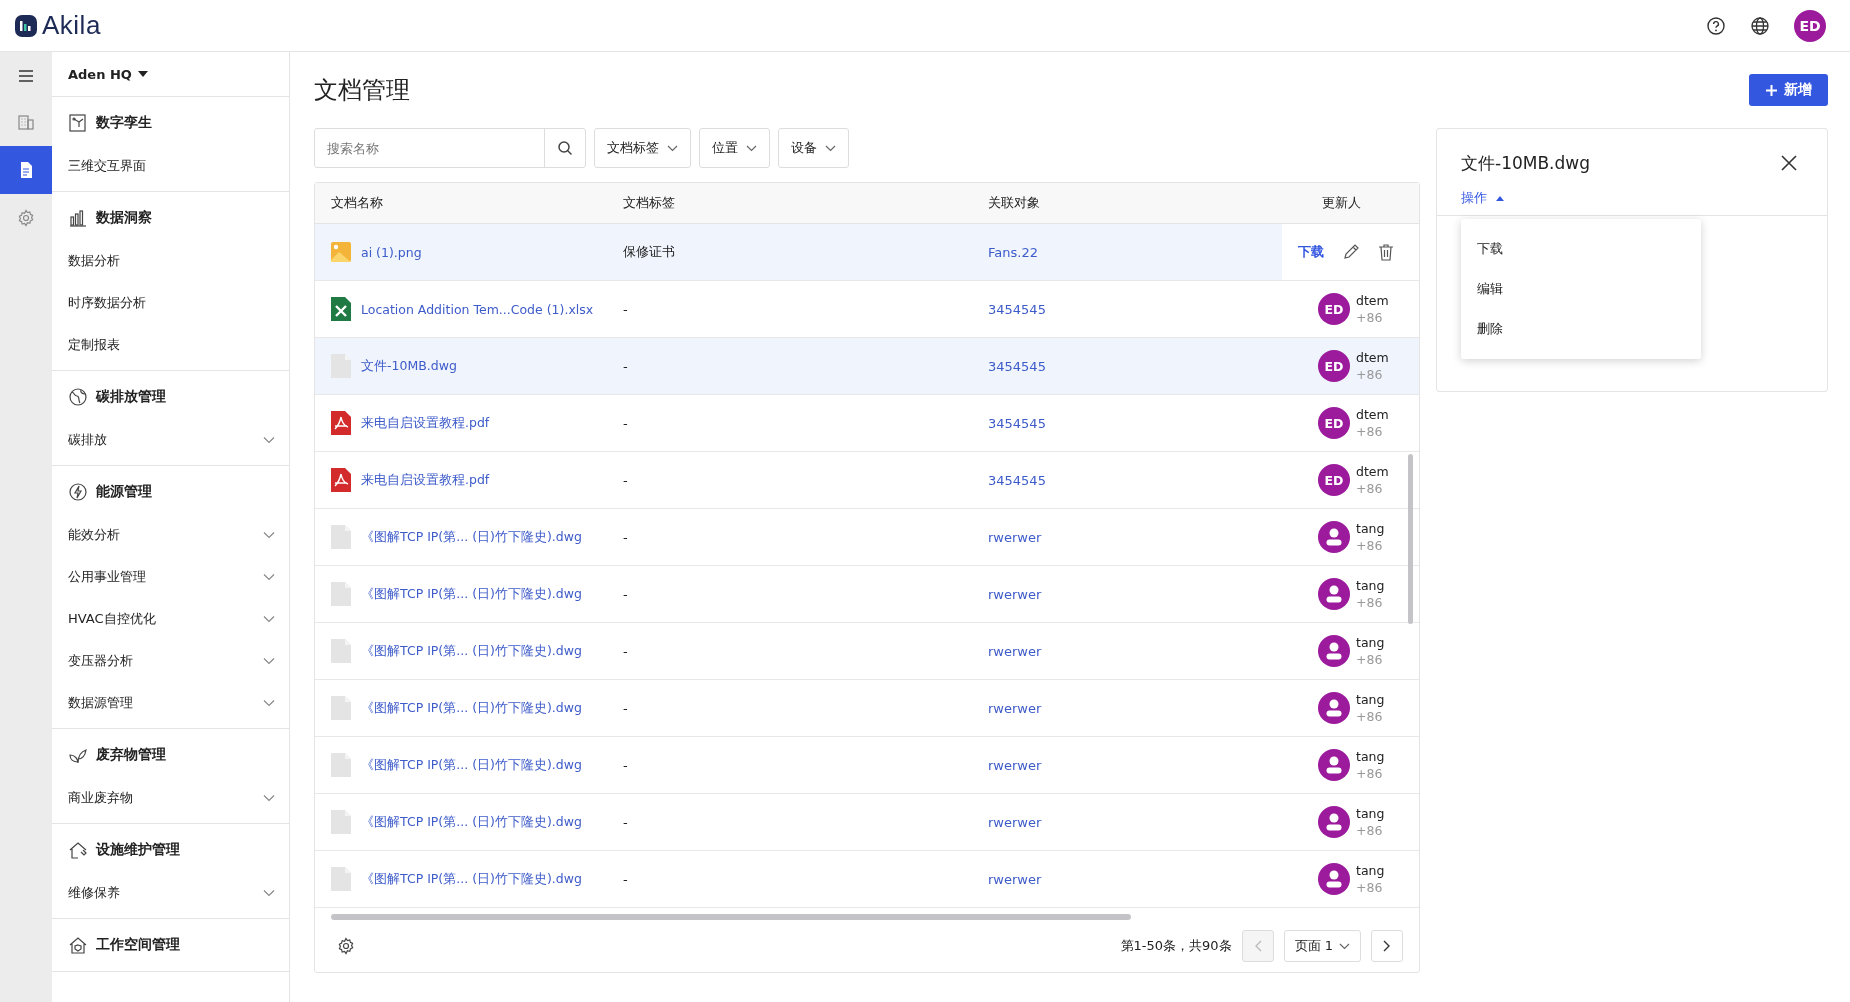 The image size is (1850, 1002). Describe the element at coordinates (813, 148) in the screenshot. I see `filter-dropdown: 设备` at that location.